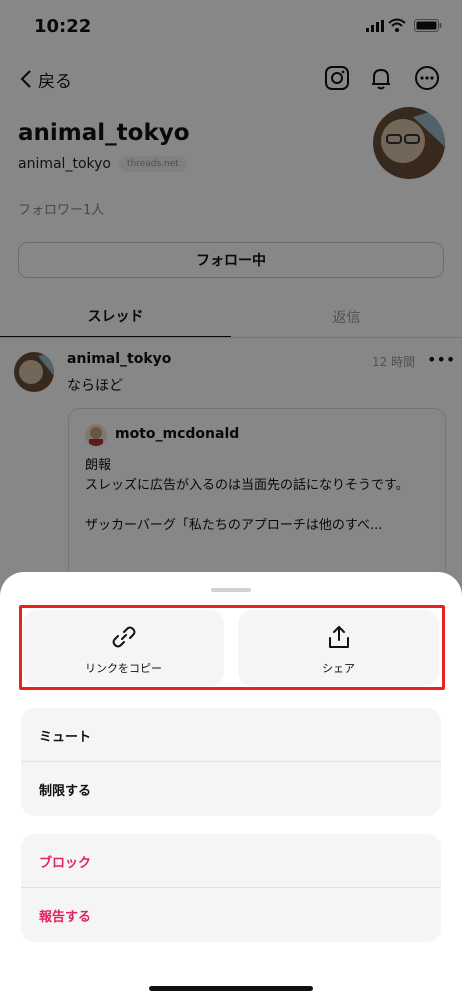 This screenshot has width=462, height=1000. I want to click on danger-group: ブロック 報告する, so click(231, 888).